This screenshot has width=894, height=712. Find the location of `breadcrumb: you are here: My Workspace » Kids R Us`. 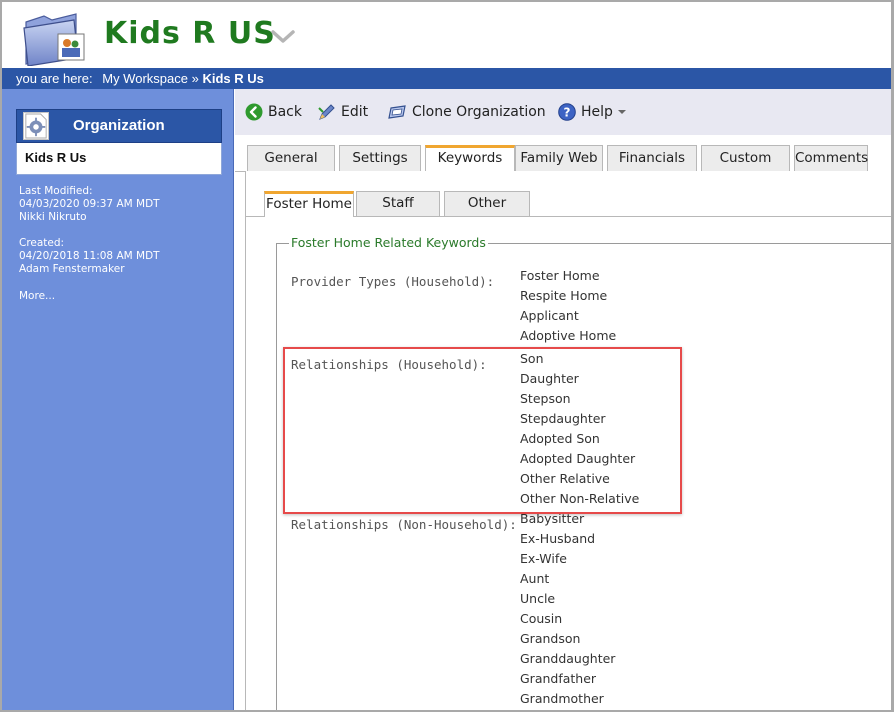

breadcrumb: you are here: My Workspace » Kids R Us is located at coordinates (446, 78).